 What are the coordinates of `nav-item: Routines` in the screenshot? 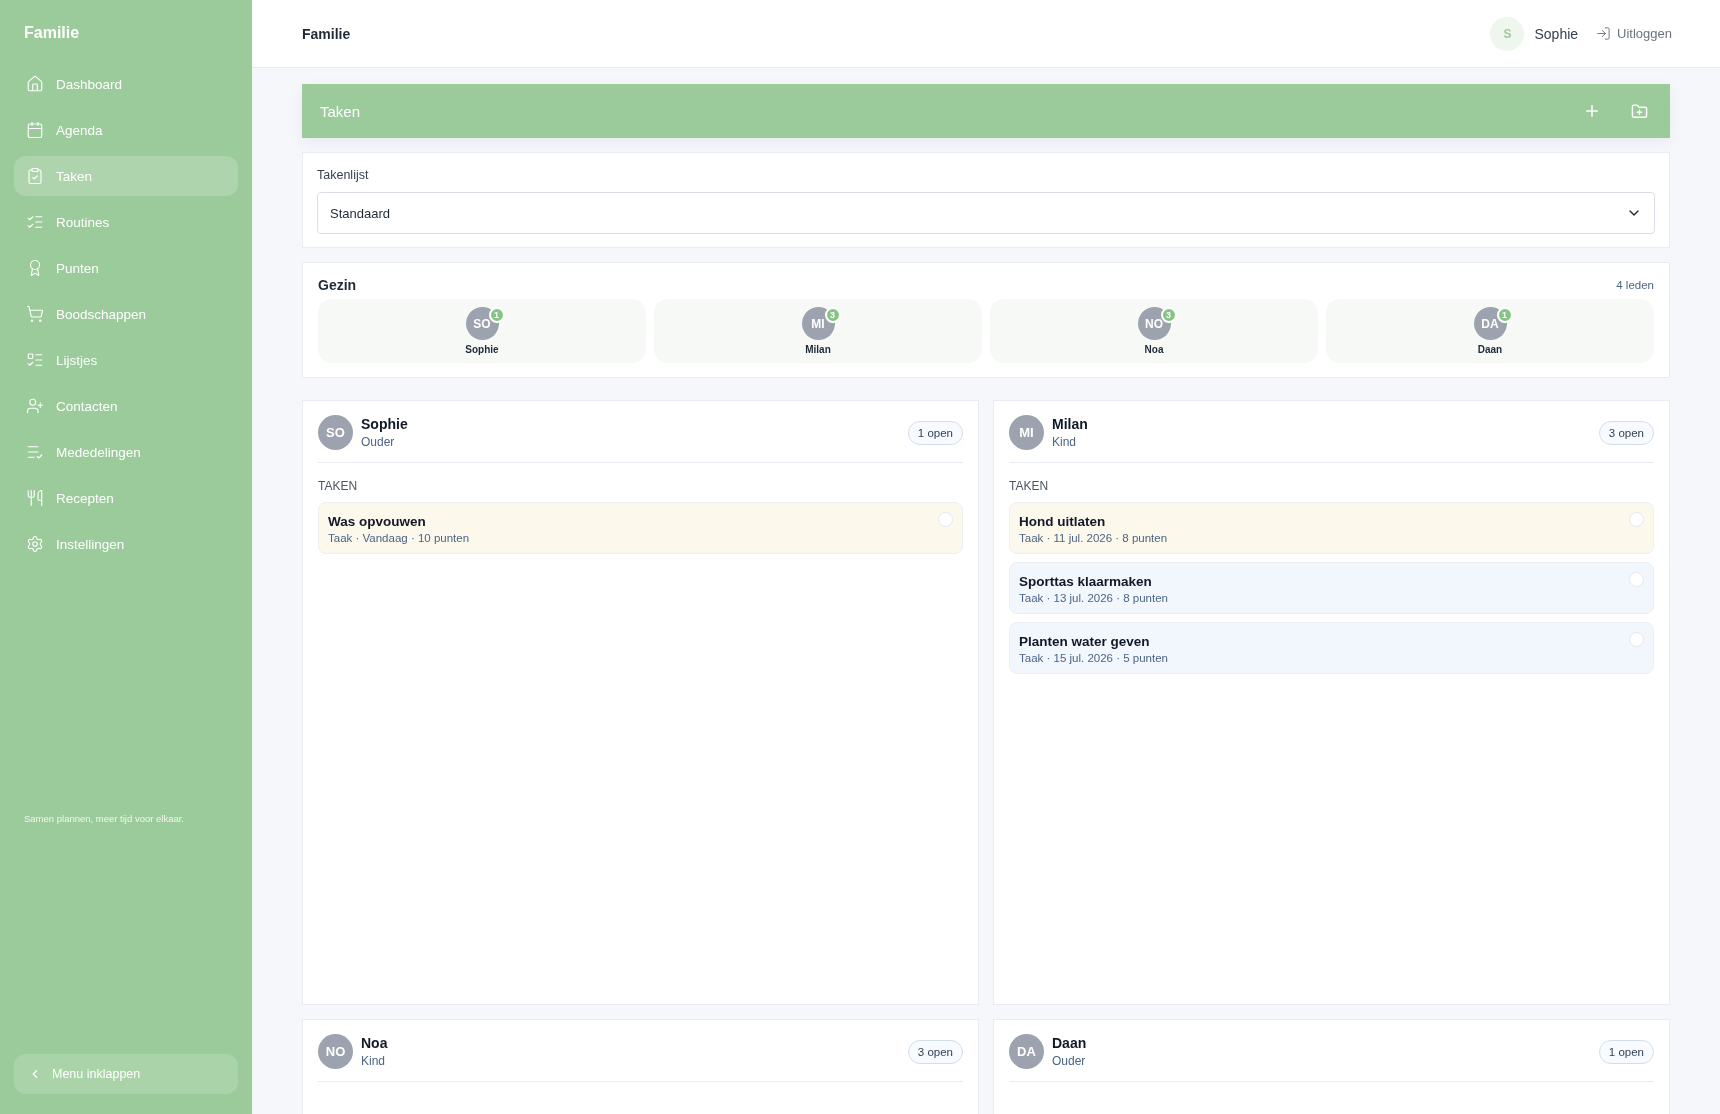 It's located at (126, 222).